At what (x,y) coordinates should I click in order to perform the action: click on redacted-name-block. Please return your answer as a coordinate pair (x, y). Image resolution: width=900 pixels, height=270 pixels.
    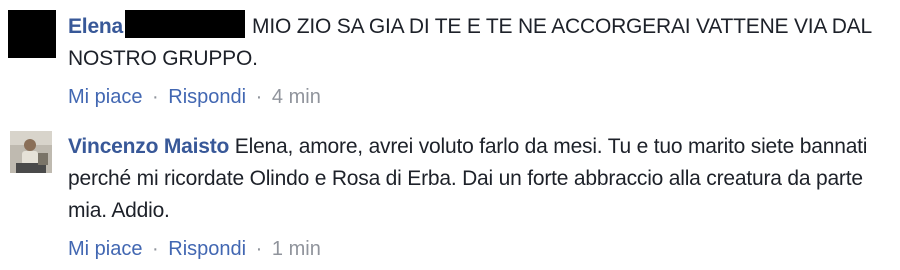
    Looking at the image, I should click on (185, 24).